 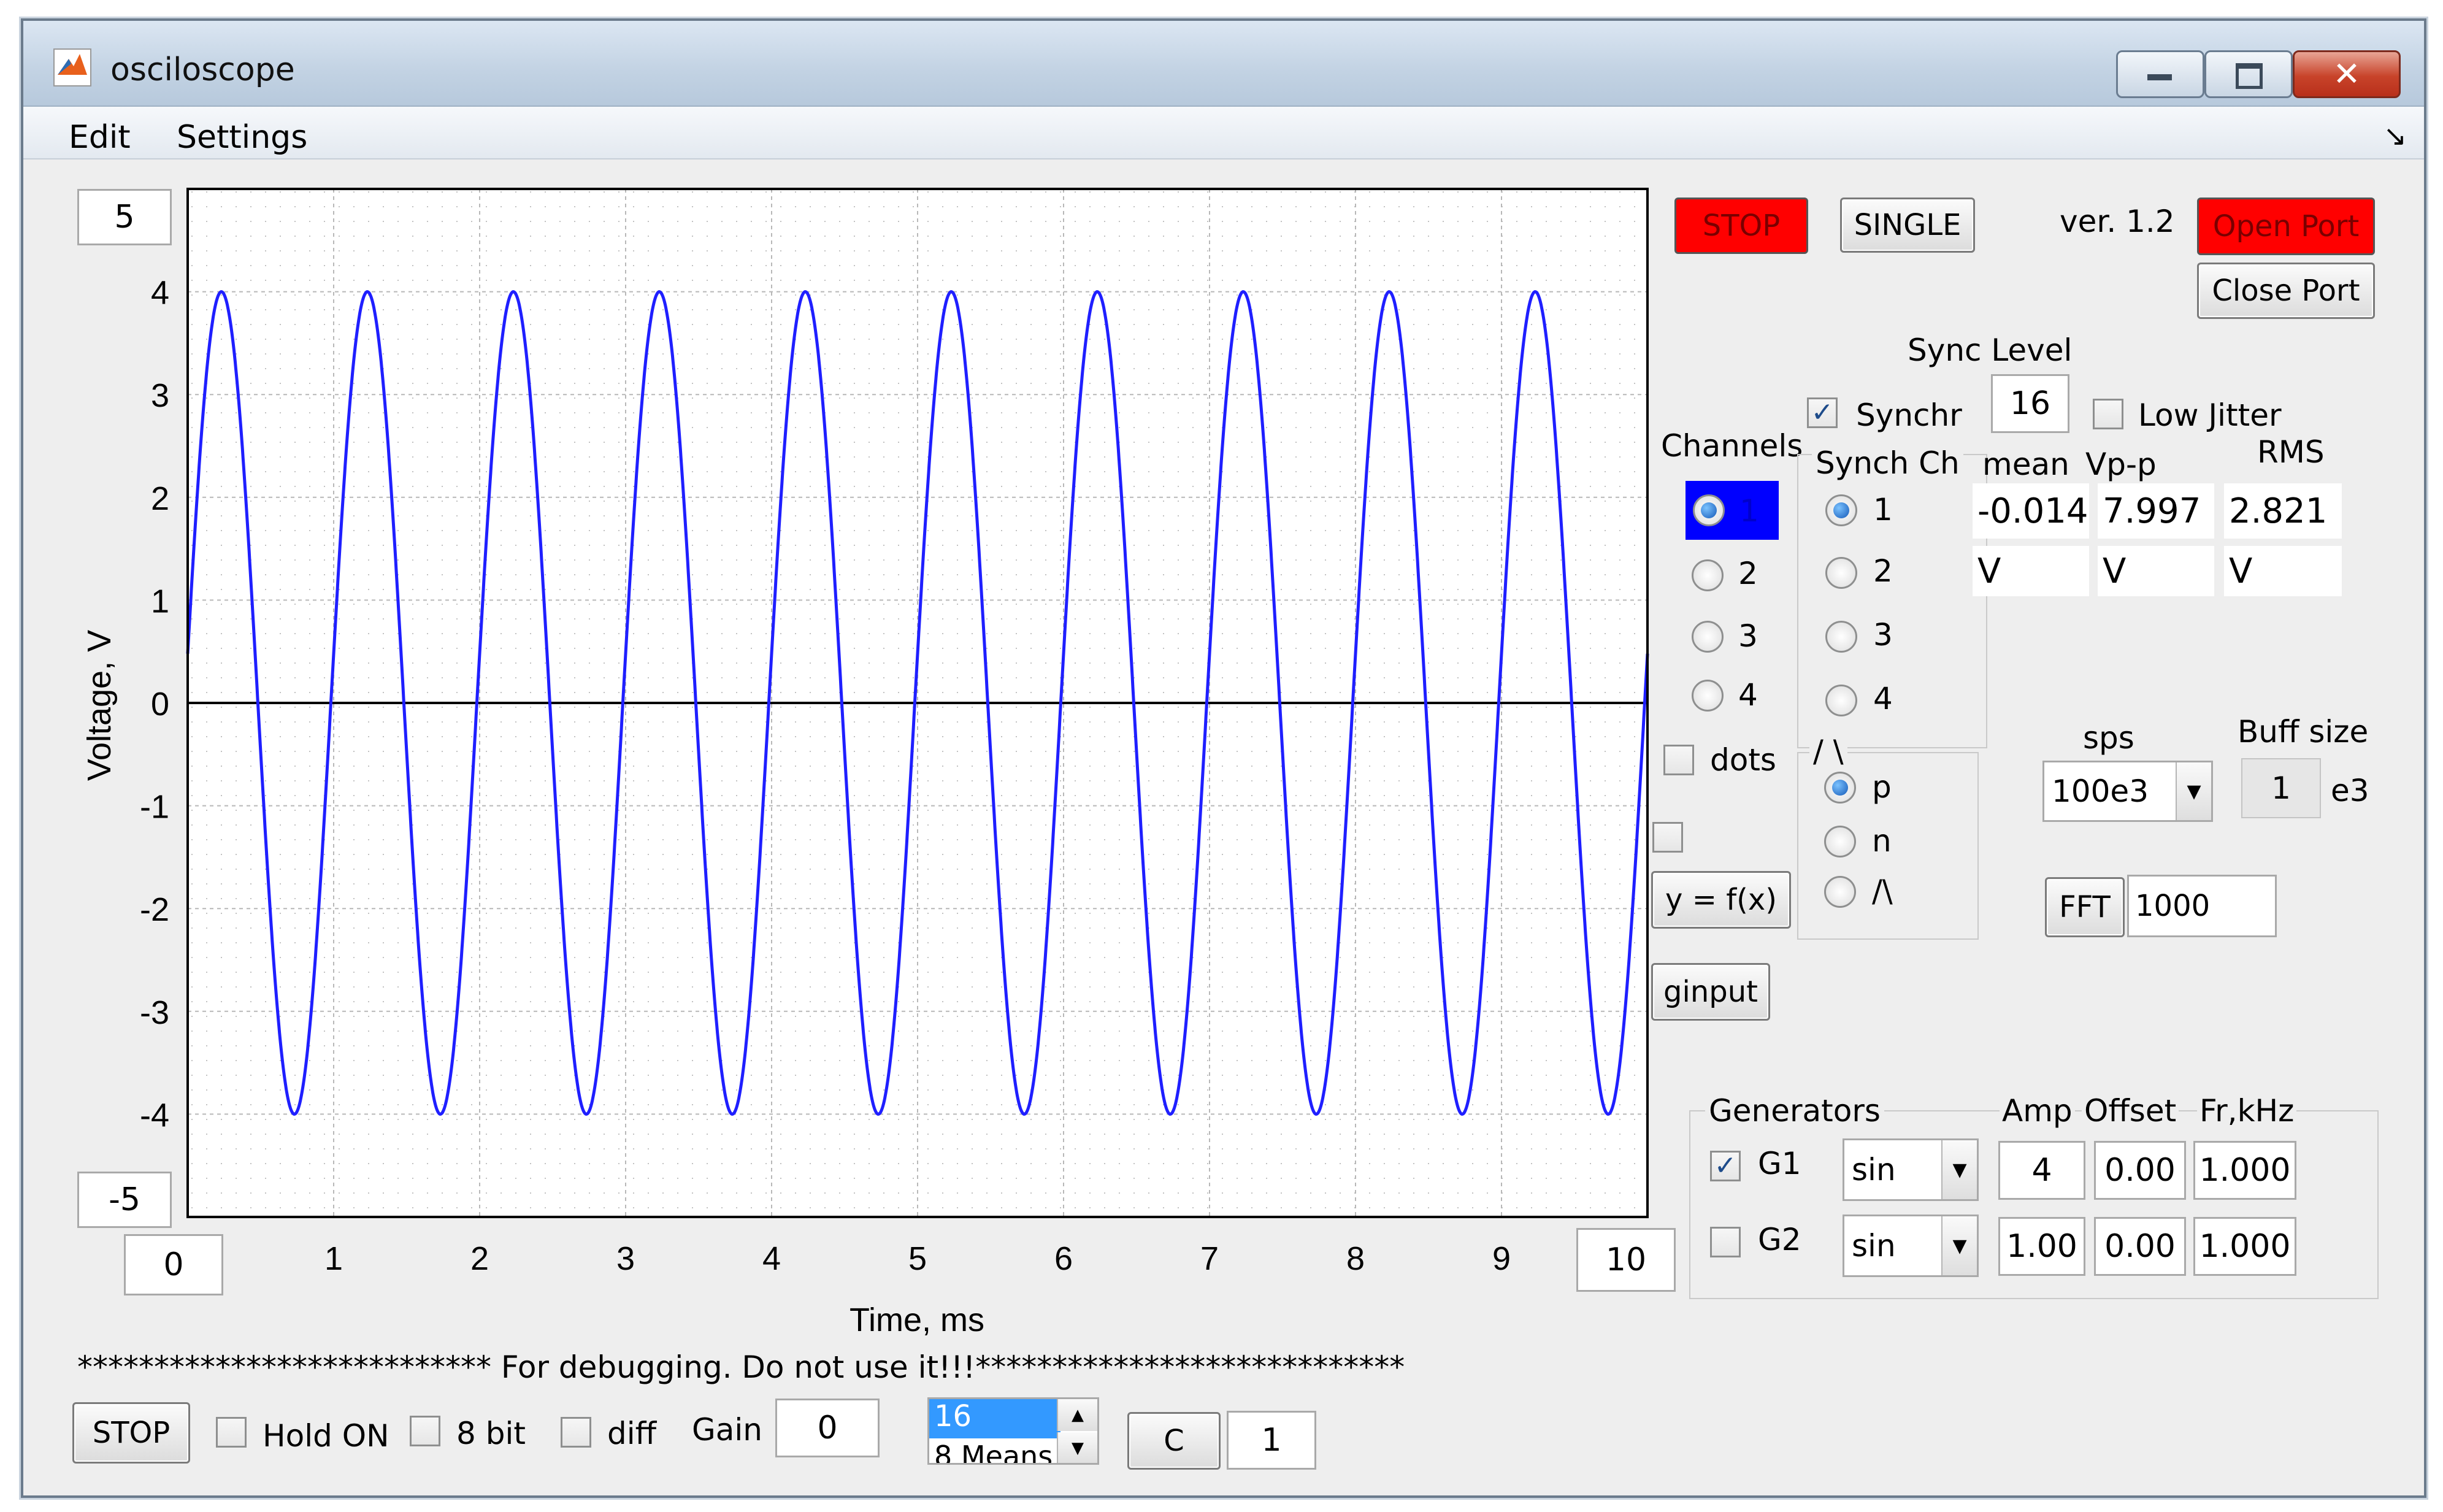 I want to click on mode-list-item: 8 Means, so click(x=995, y=1451).